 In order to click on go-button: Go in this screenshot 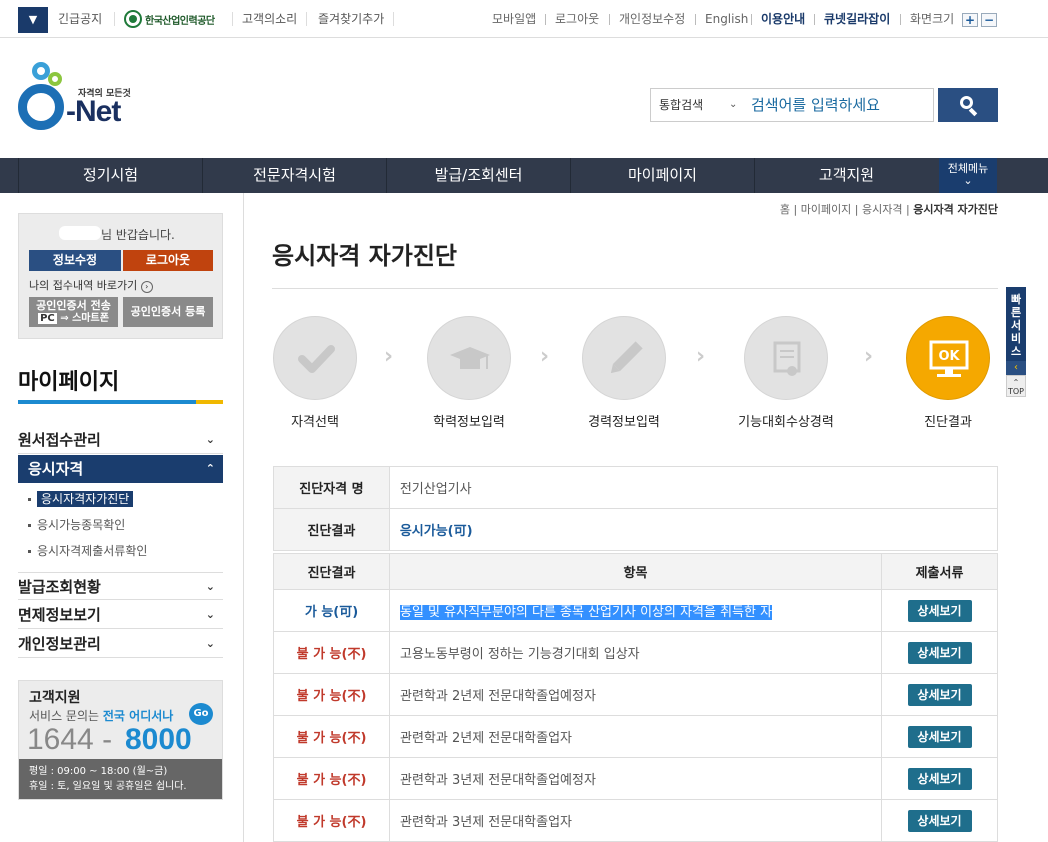, I will do `click(201, 714)`.